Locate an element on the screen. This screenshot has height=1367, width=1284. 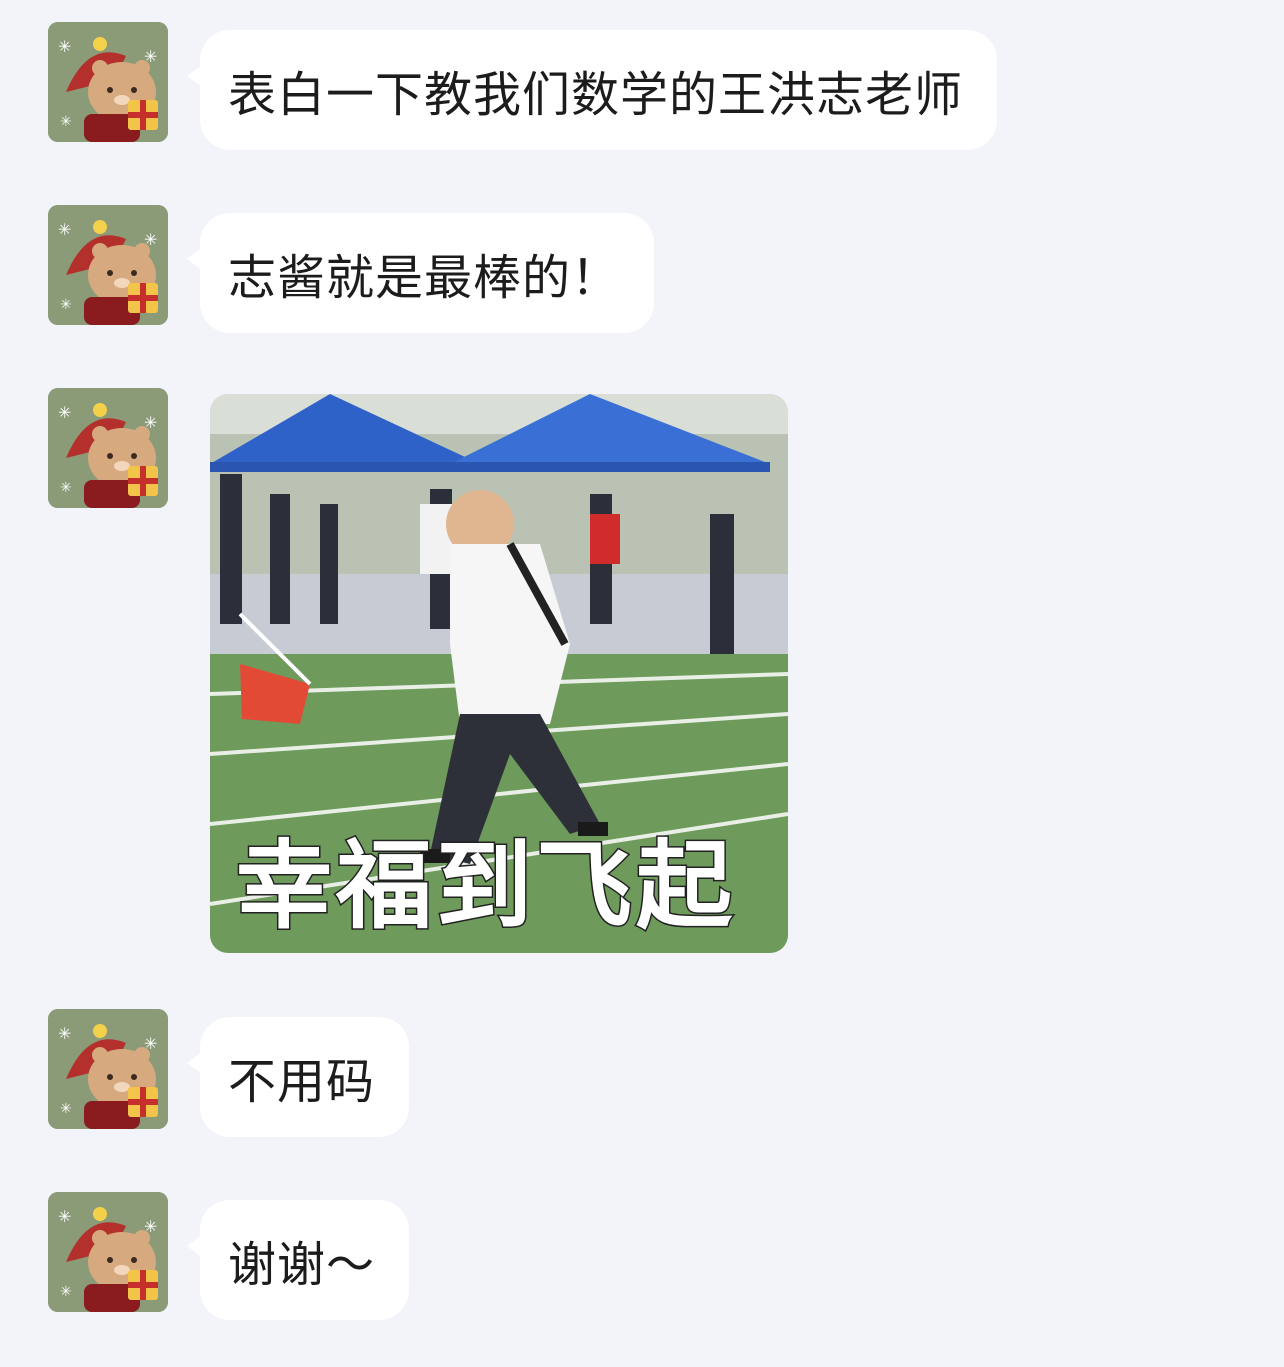
sticker-caption: 幸福到飞起 is located at coordinates (485, 886).